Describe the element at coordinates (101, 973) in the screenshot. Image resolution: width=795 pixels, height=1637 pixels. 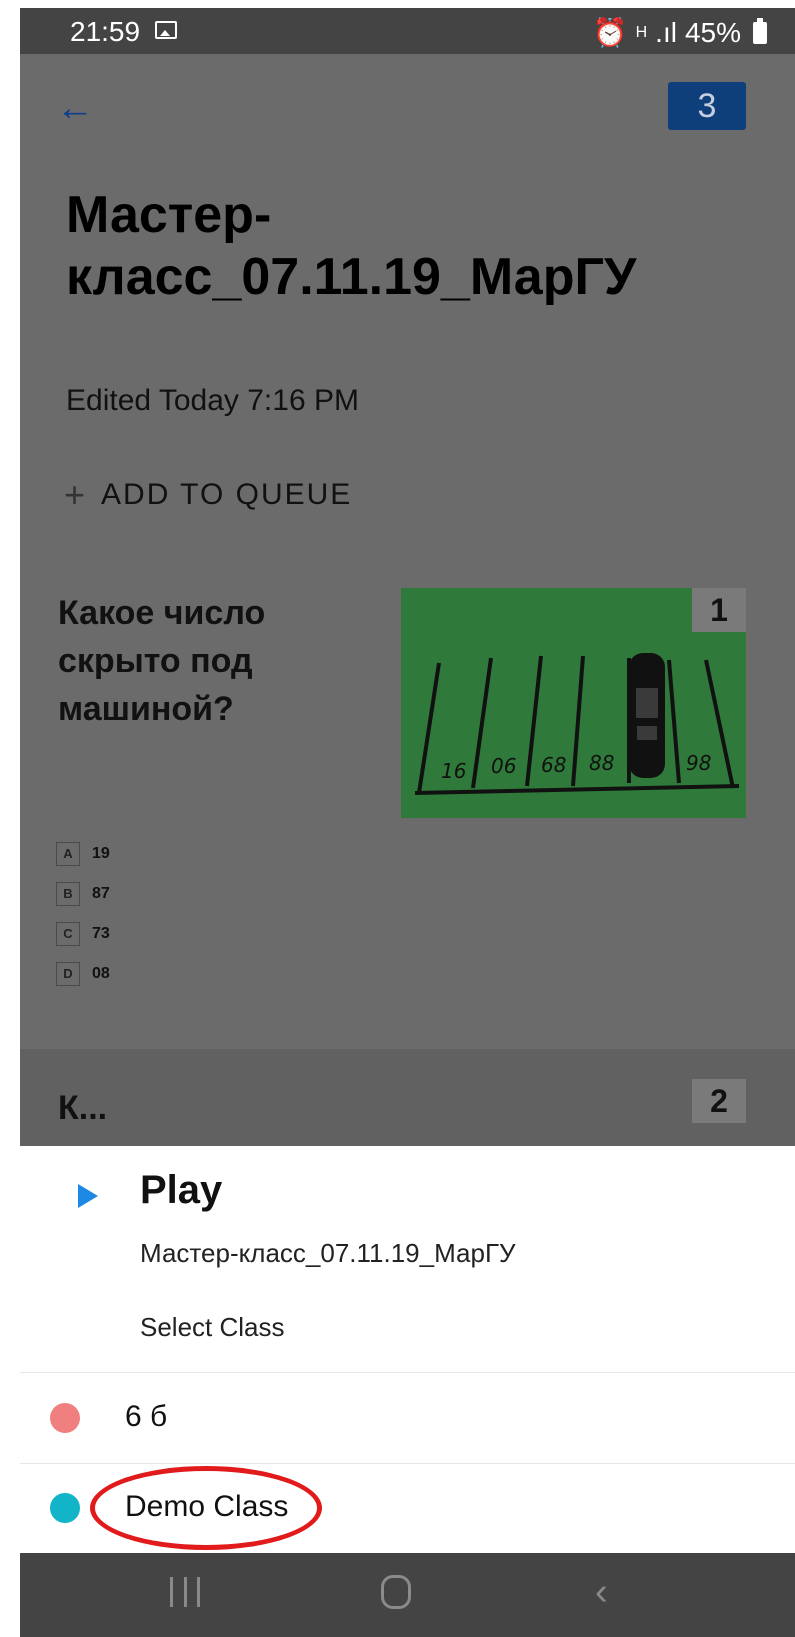
I see `answer-text: 08` at that location.